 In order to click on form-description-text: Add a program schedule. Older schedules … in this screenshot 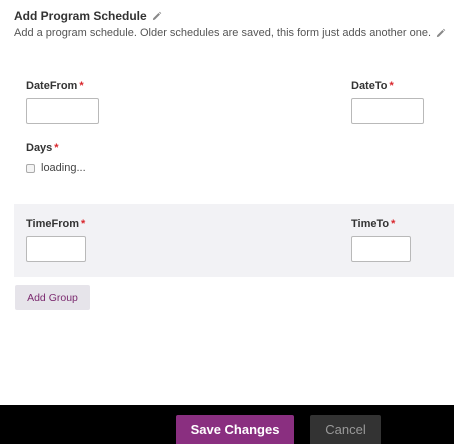, I will do `click(223, 33)`.